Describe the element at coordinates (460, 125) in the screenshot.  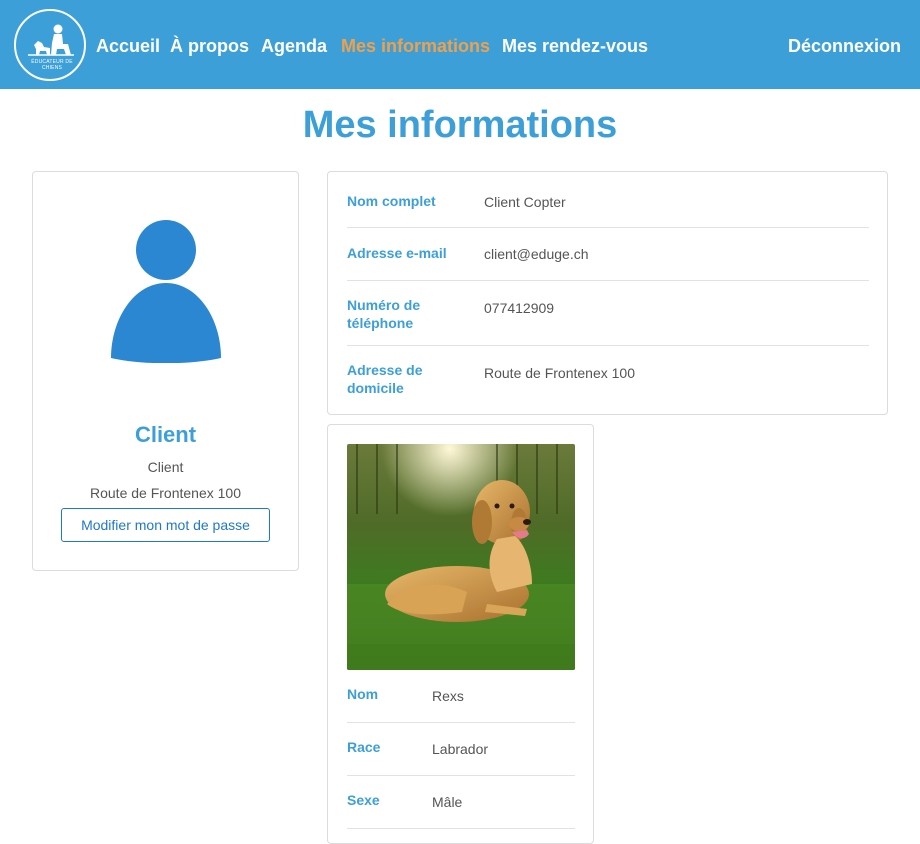
I see `page-title: Mes informations` at that location.